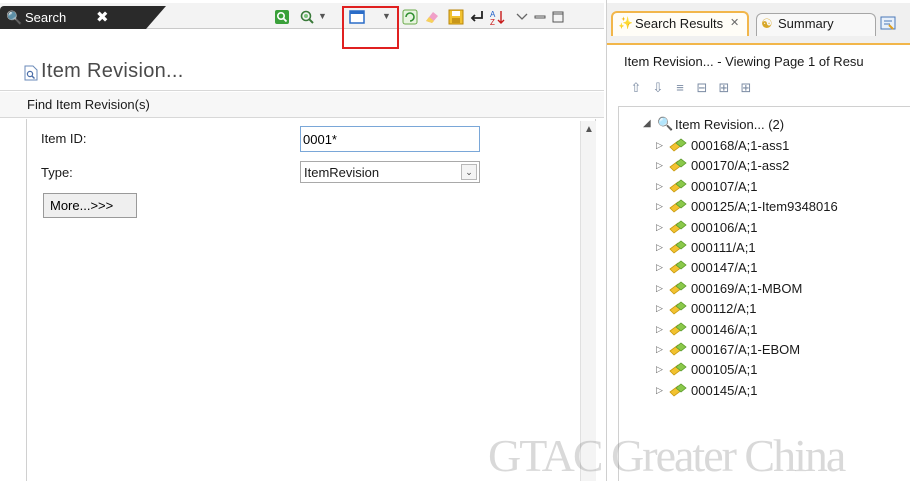 This screenshot has height=481, width=910. What do you see at coordinates (589, 129) in the screenshot?
I see `scroll-up-icon: ▲` at bounding box center [589, 129].